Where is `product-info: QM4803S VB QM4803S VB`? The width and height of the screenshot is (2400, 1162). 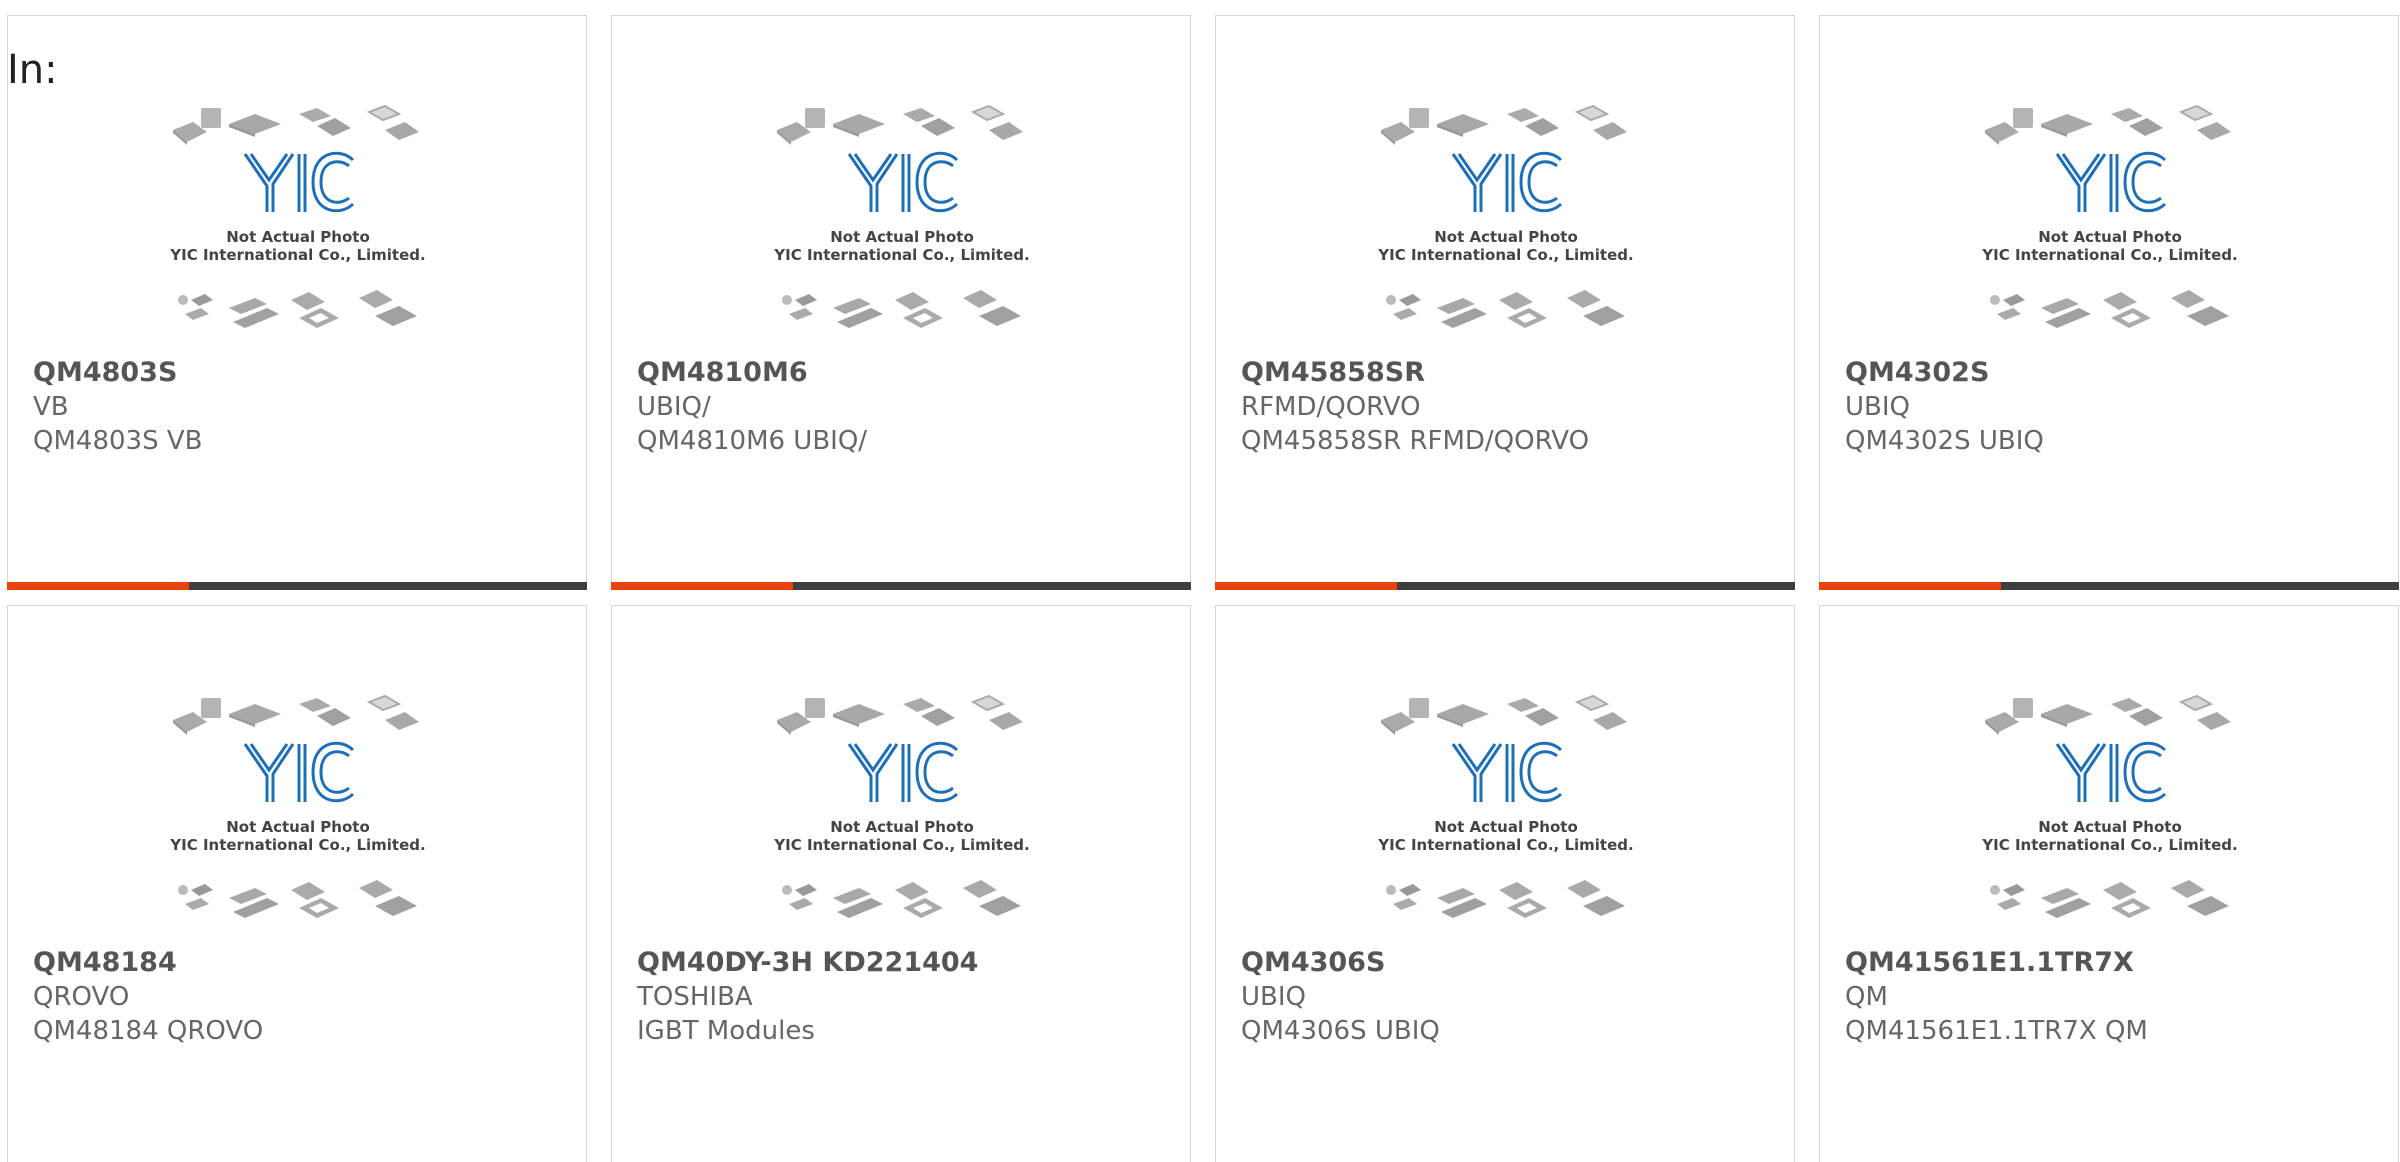
product-info: QM4803S VB QM4803S VB is located at coordinates (299, 407).